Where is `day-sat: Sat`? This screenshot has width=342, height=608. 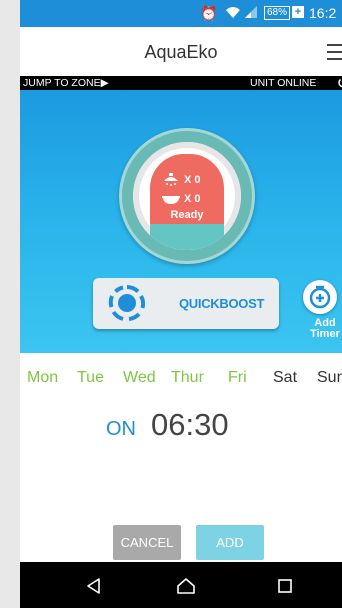 day-sat: Sat is located at coordinates (285, 378).